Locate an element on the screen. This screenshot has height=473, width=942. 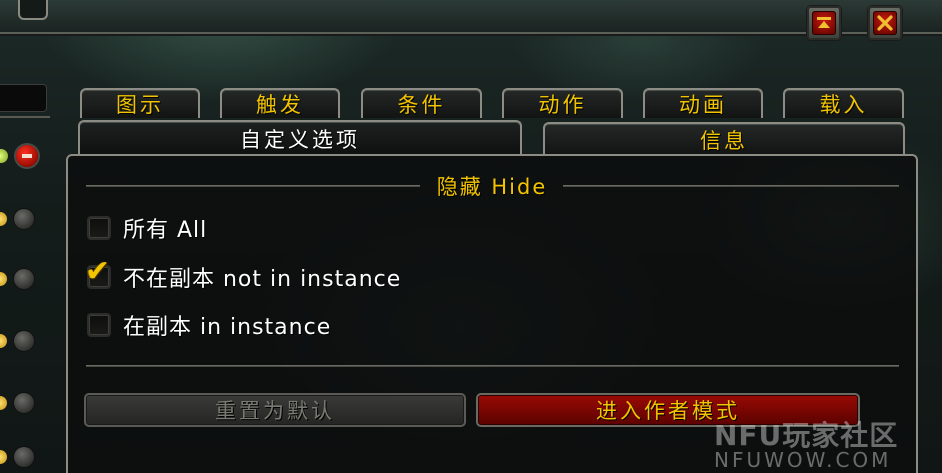
hide-in-instance-checkbox is located at coordinates (99, 325).